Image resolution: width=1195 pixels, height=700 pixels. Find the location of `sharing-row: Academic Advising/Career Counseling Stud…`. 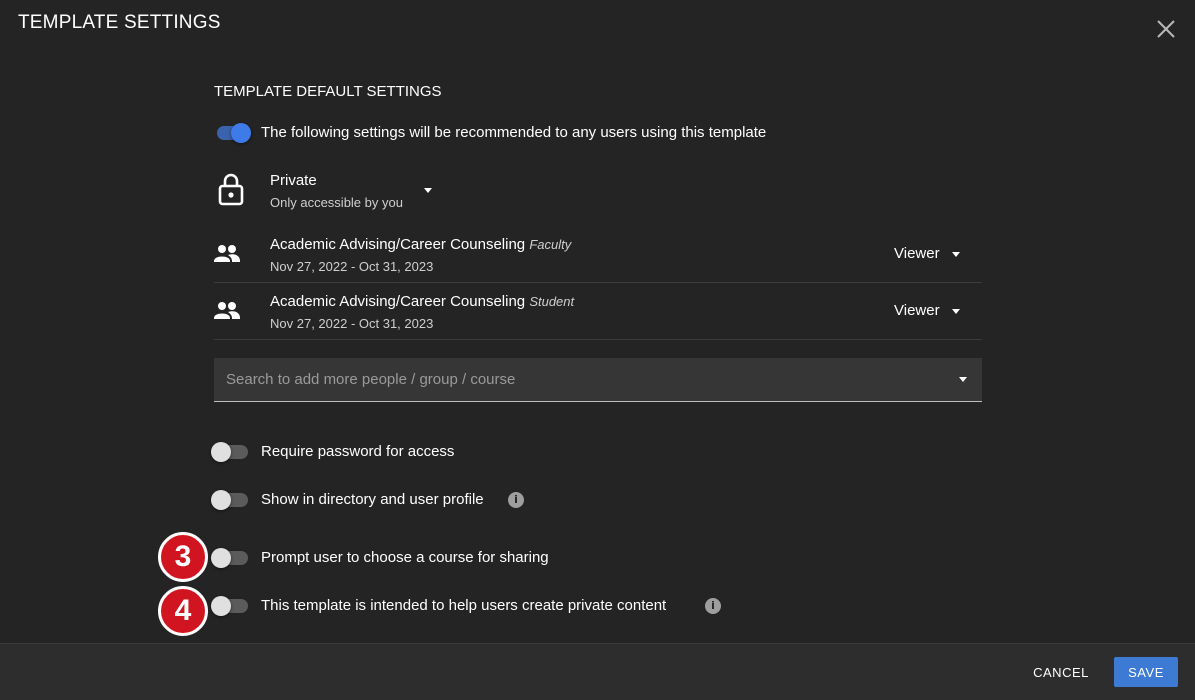

sharing-row: Academic Advising/Career Counseling Stud… is located at coordinates (598, 311).